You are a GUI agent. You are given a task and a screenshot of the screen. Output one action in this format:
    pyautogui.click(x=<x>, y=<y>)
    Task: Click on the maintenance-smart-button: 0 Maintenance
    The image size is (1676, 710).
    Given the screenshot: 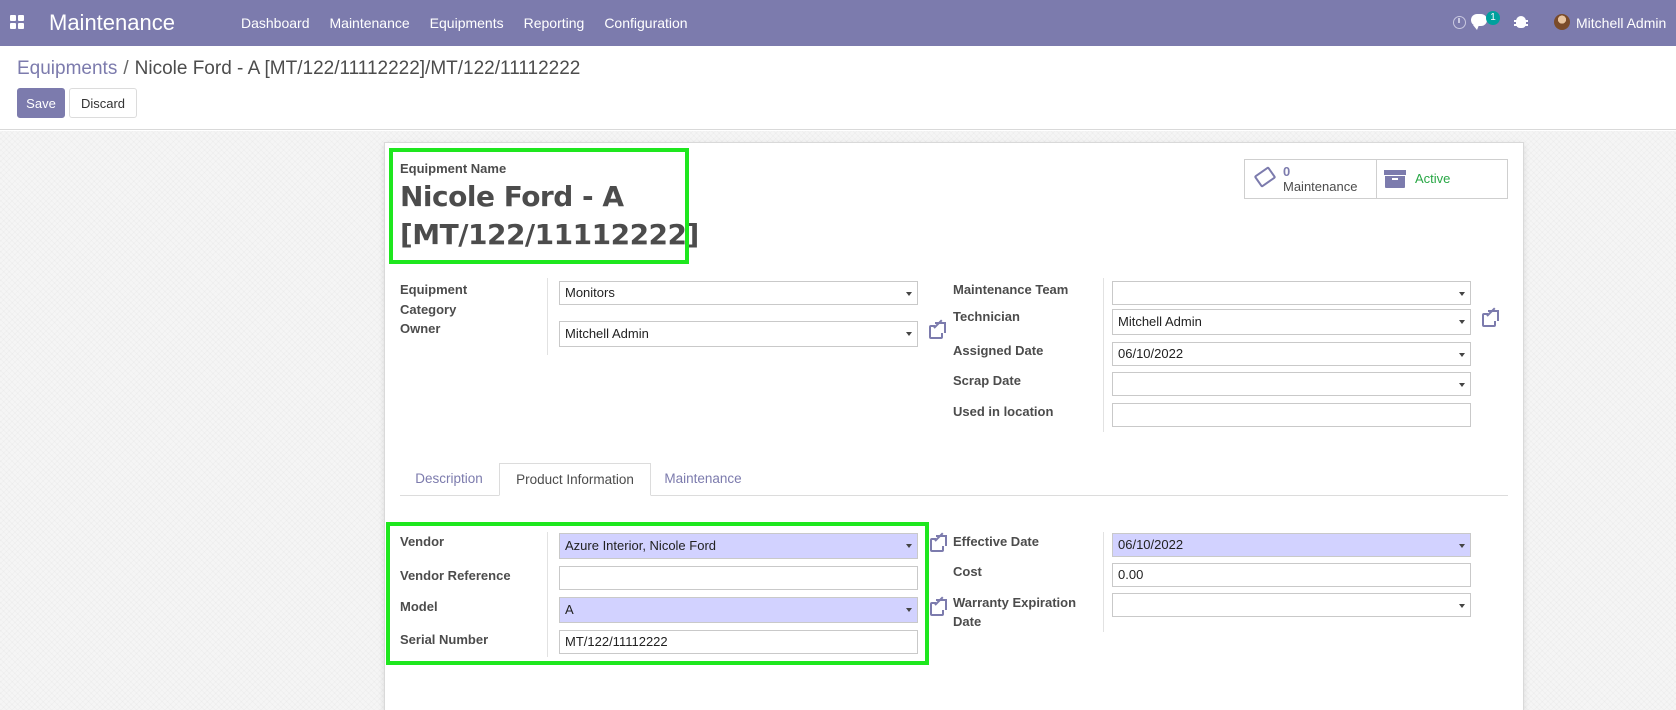 What is the action you would take?
    pyautogui.click(x=1311, y=179)
    